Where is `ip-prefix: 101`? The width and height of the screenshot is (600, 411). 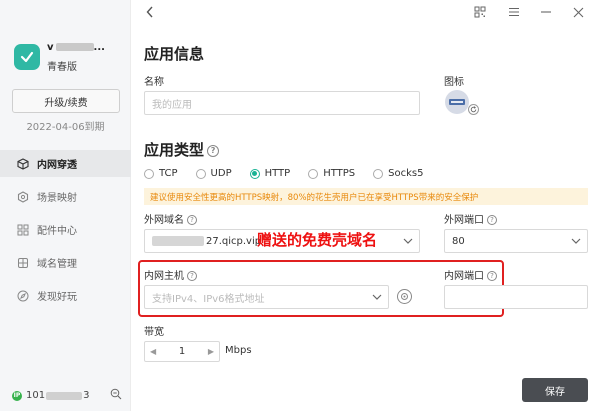
ip-prefix: 101 is located at coordinates (36, 395).